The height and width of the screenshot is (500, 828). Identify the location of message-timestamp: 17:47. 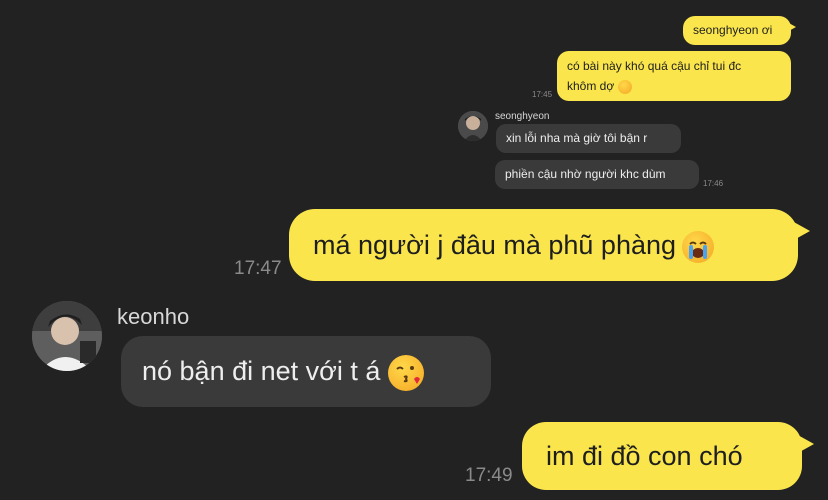
(258, 268).